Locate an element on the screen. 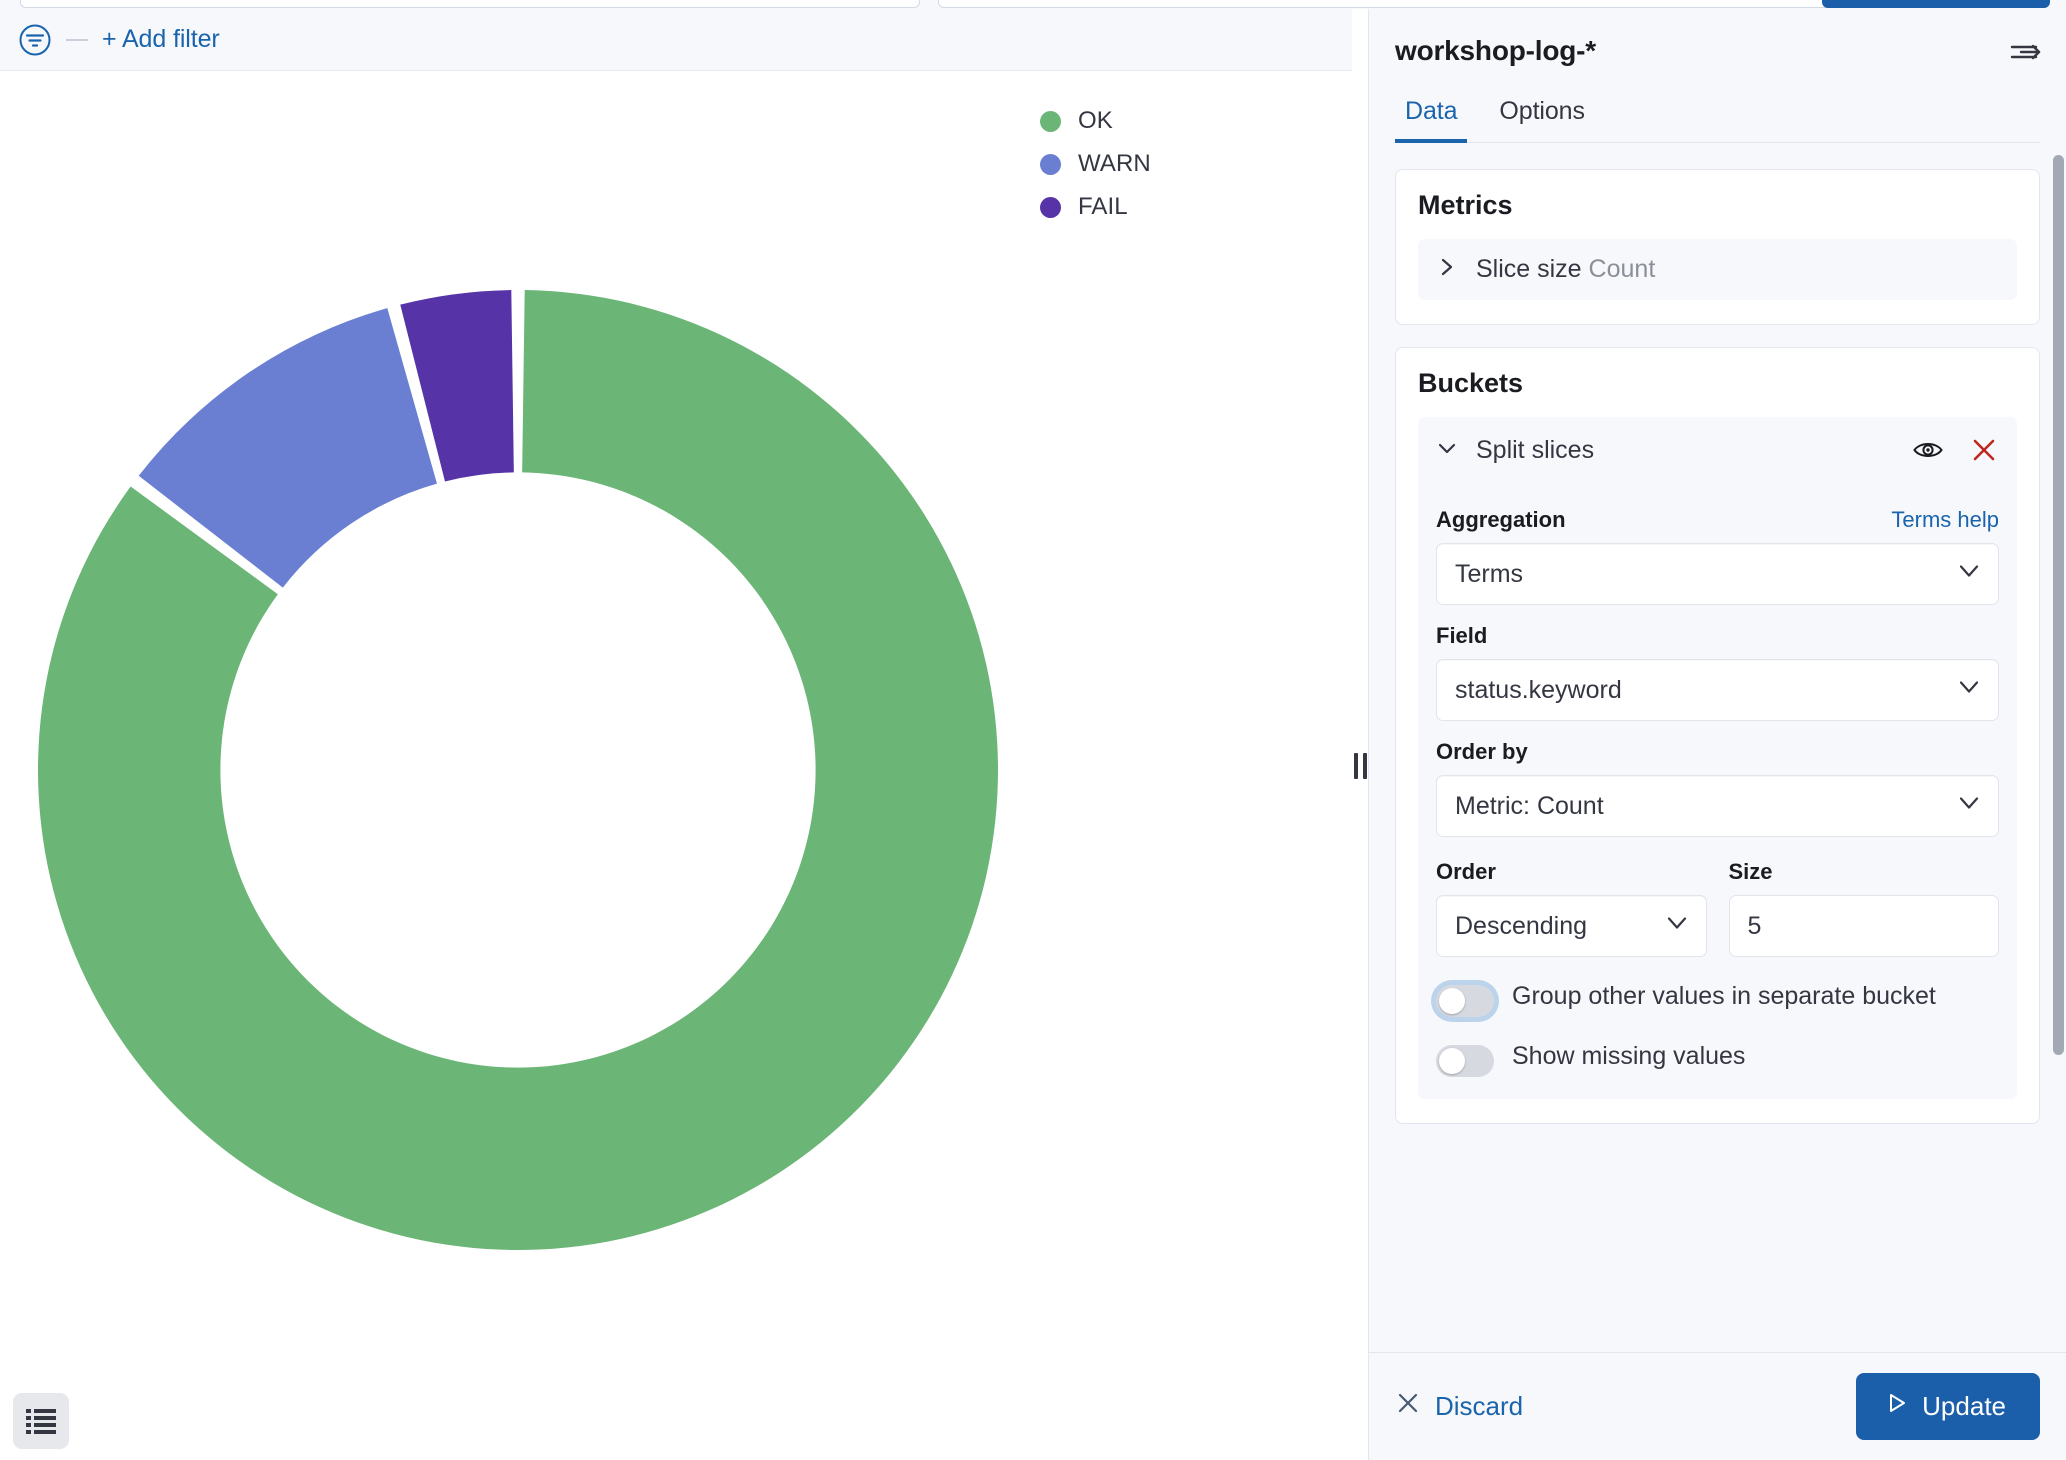  panel-tabs: Data Options is located at coordinates (1717, 120).